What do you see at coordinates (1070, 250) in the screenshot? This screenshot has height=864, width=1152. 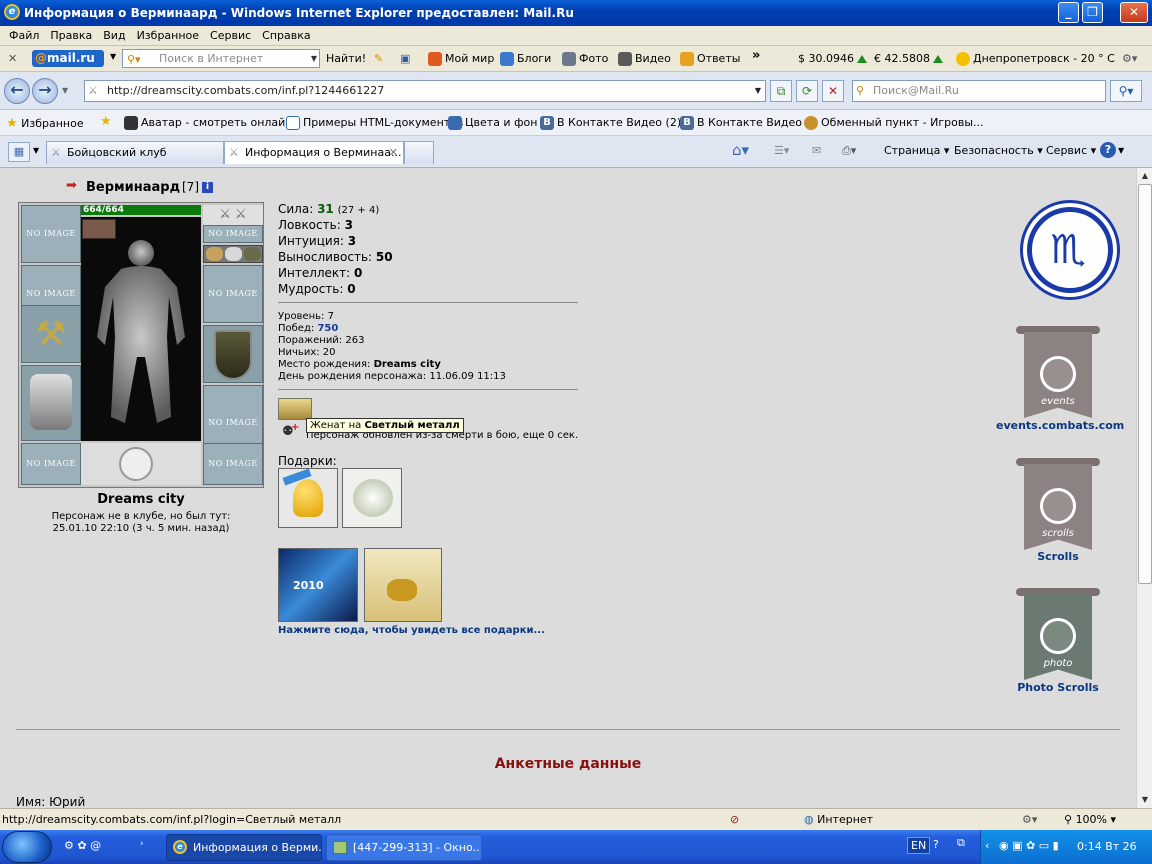 I see `scorpion-logo: ♏` at bounding box center [1070, 250].